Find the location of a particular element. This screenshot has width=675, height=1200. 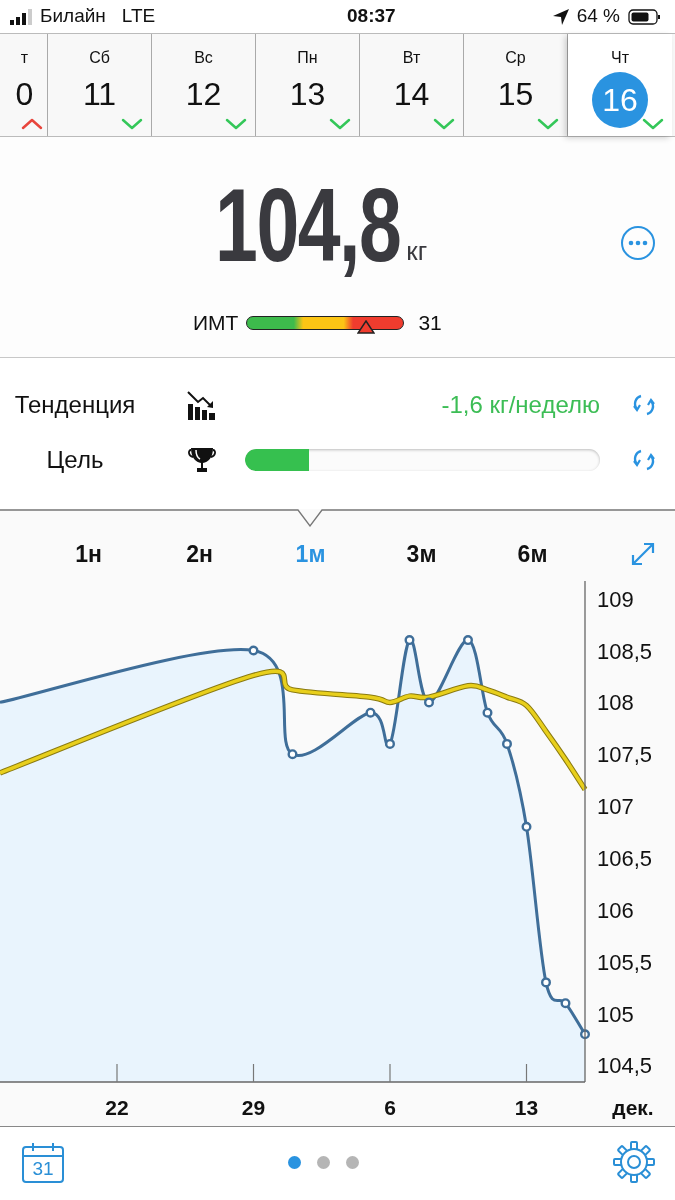

expand-icon is located at coordinates (643, 554).